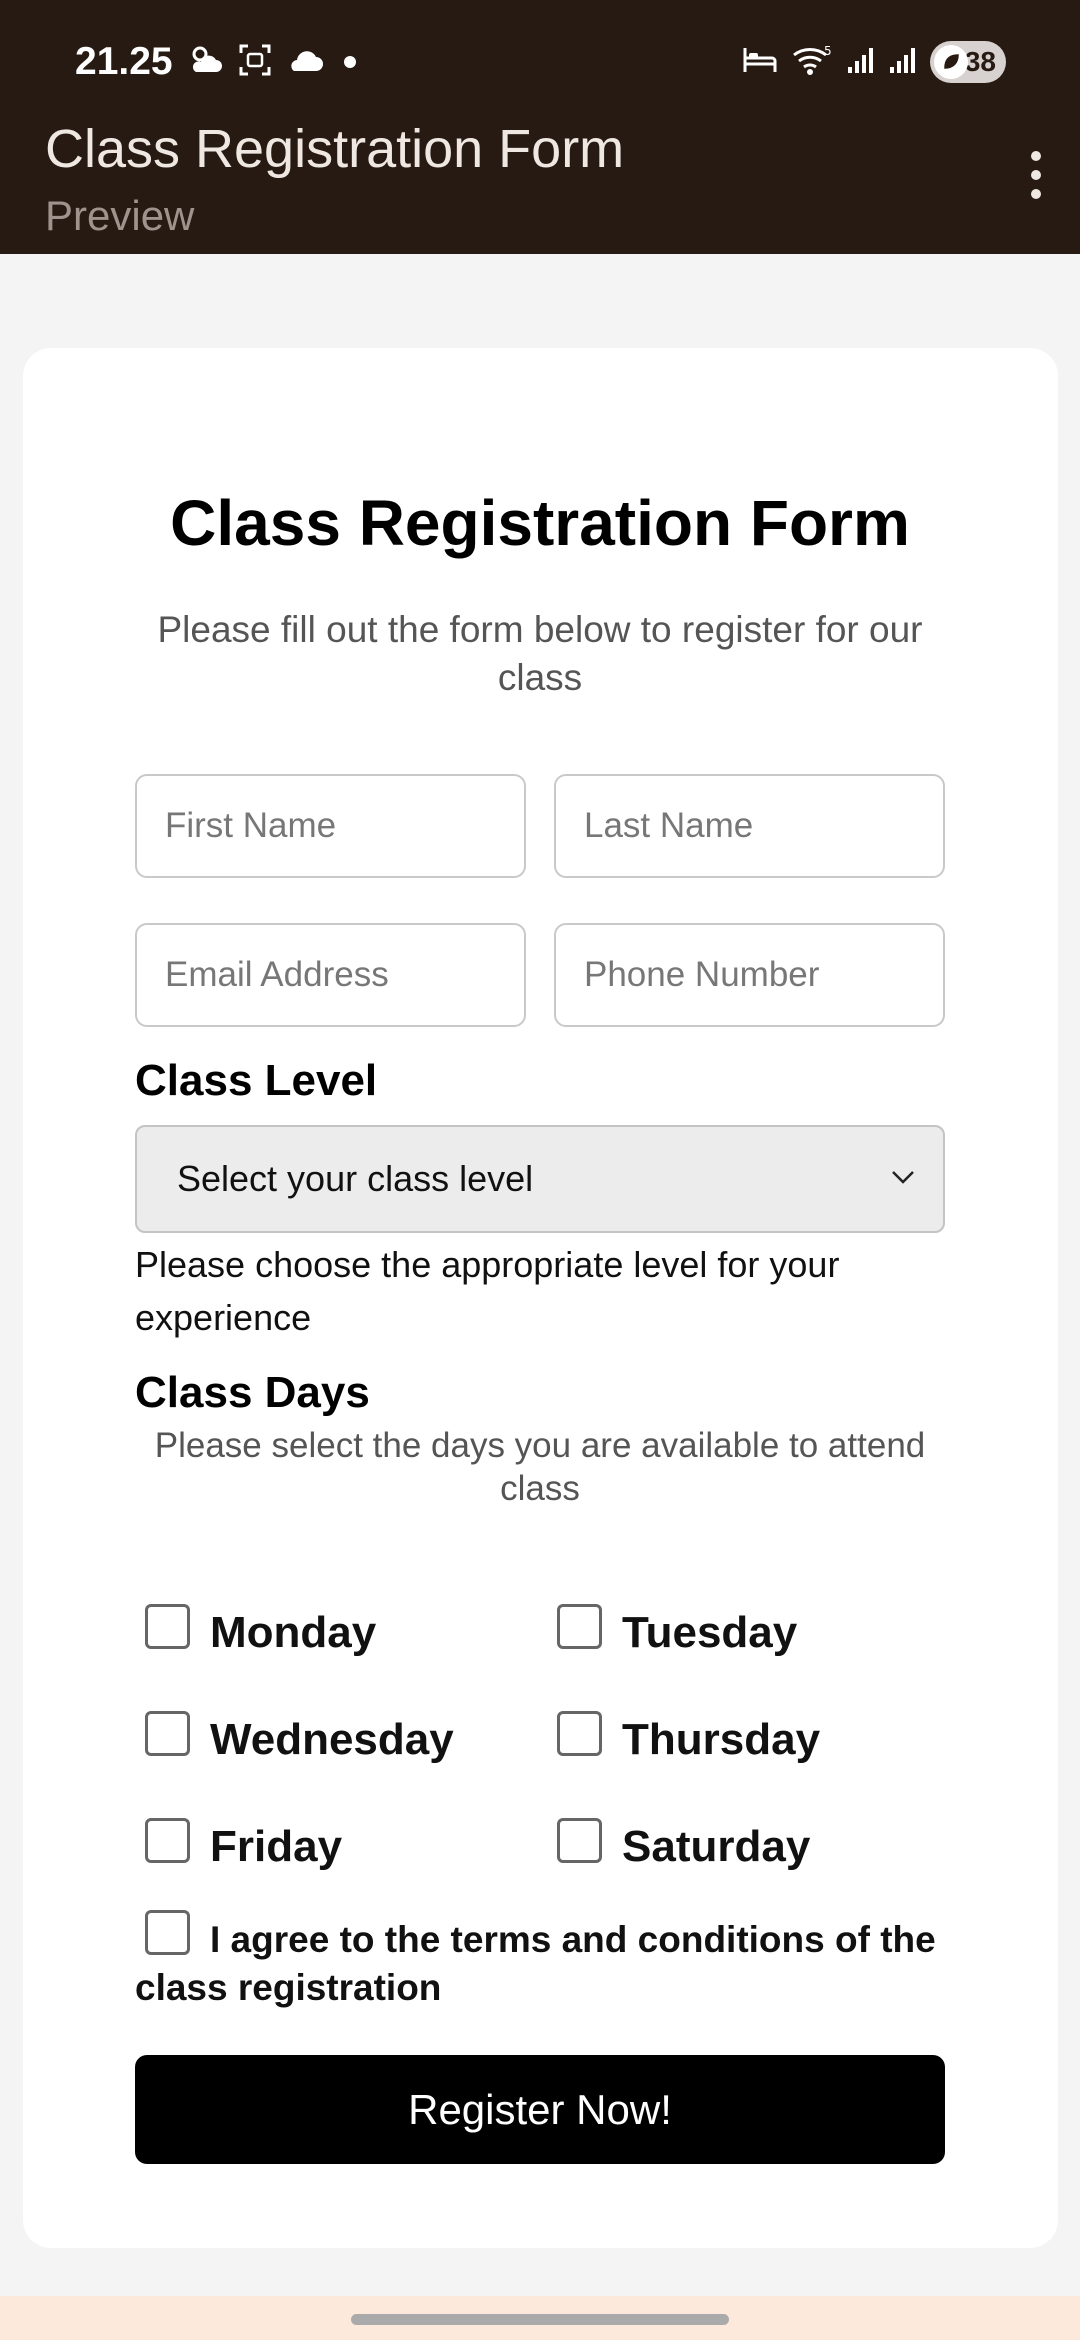 The width and height of the screenshot is (1080, 2340). What do you see at coordinates (812, 62) in the screenshot?
I see `wifi-icon: 5` at bounding box center [812, 62].